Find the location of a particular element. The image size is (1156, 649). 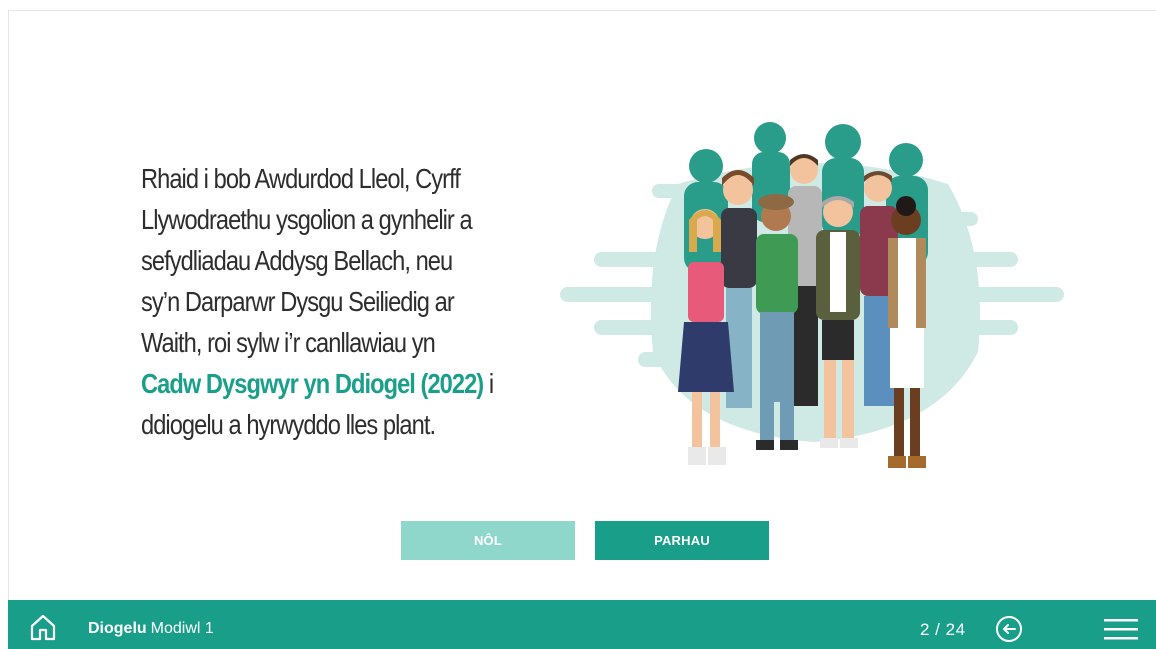

home-icon is located at coordinates (43, 627).